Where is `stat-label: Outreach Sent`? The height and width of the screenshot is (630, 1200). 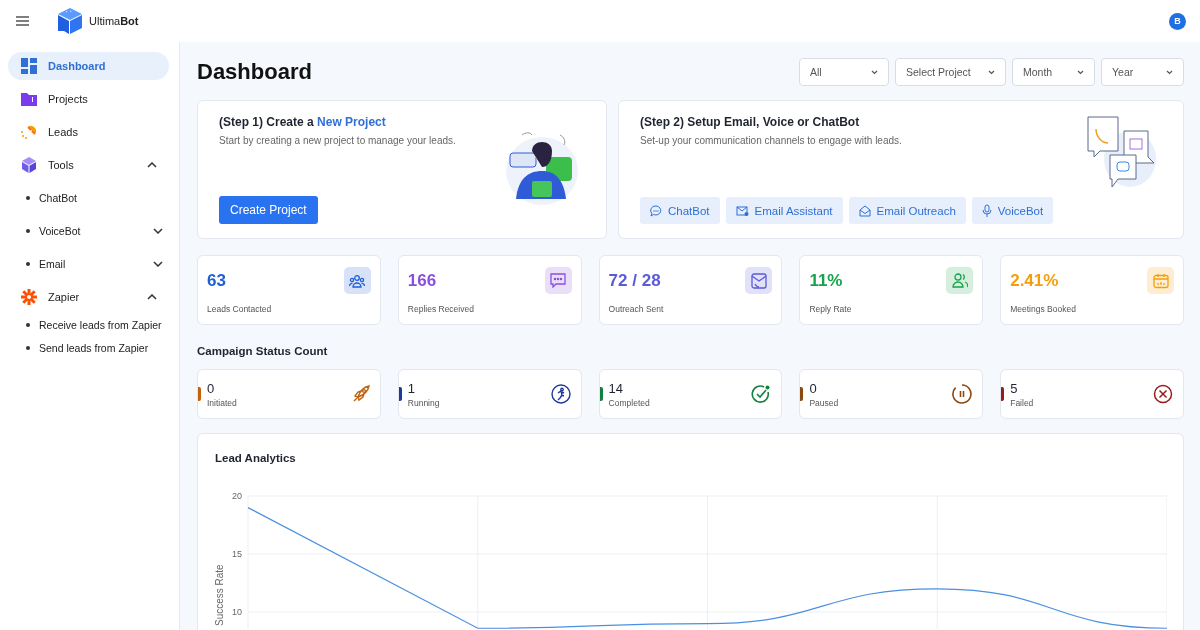
stat-label: Outreach Sent is located at coordinates (636, 309).